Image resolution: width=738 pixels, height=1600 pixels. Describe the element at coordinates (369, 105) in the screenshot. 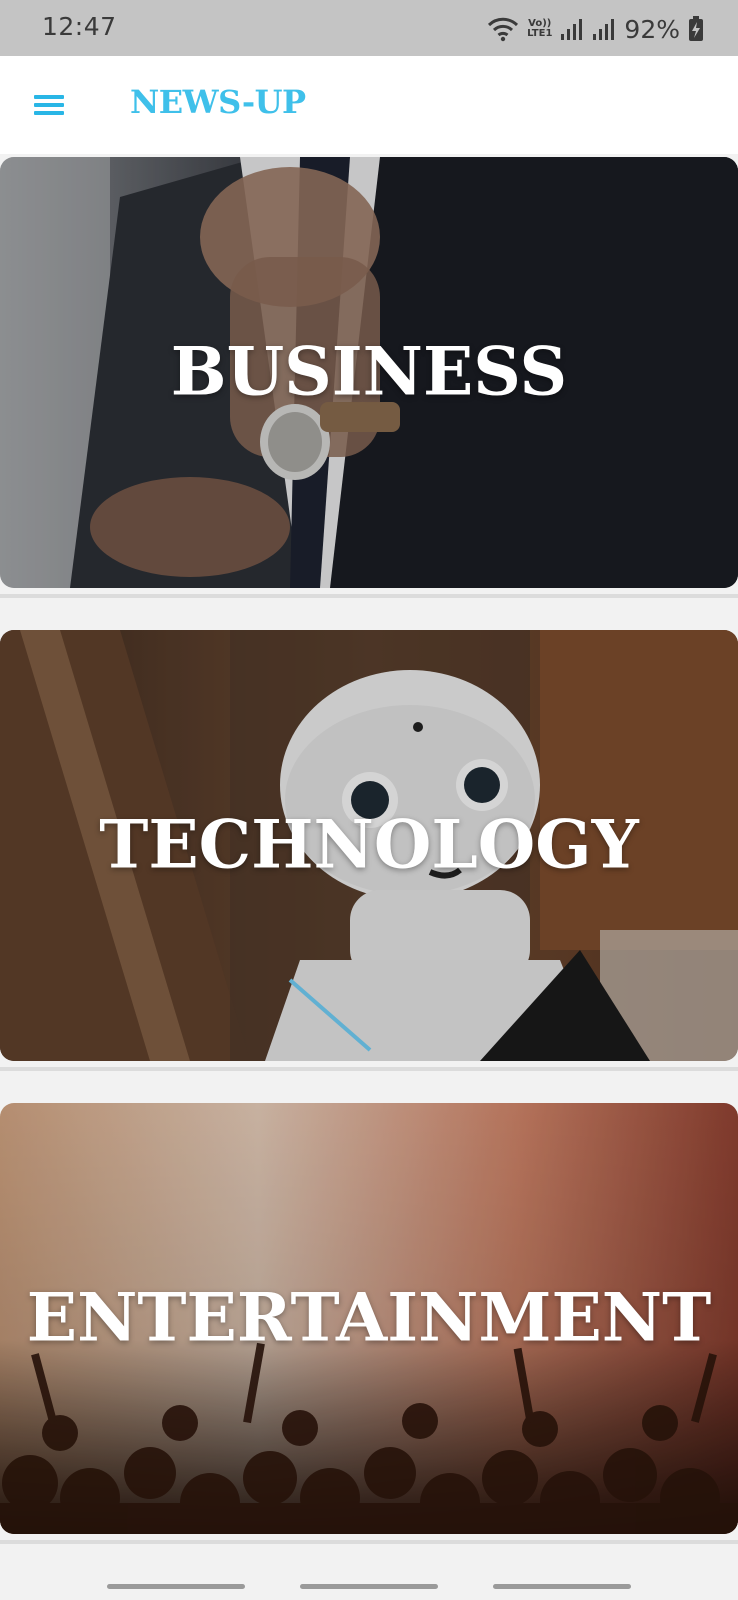

I see `app-bar: NEWS-UP` at that location.